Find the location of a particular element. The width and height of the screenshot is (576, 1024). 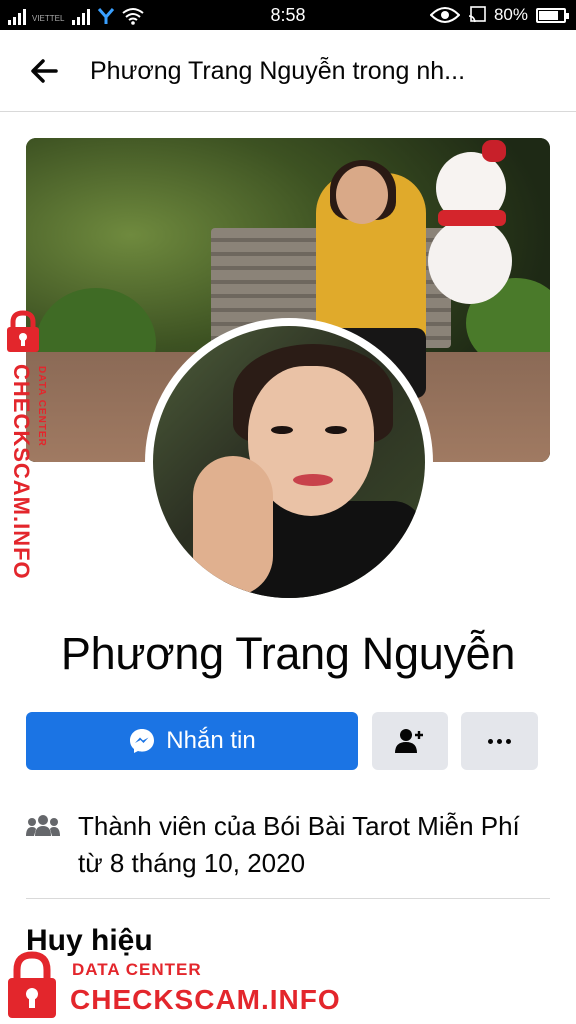

more-dots-icon is located at coordinates (499, 741).